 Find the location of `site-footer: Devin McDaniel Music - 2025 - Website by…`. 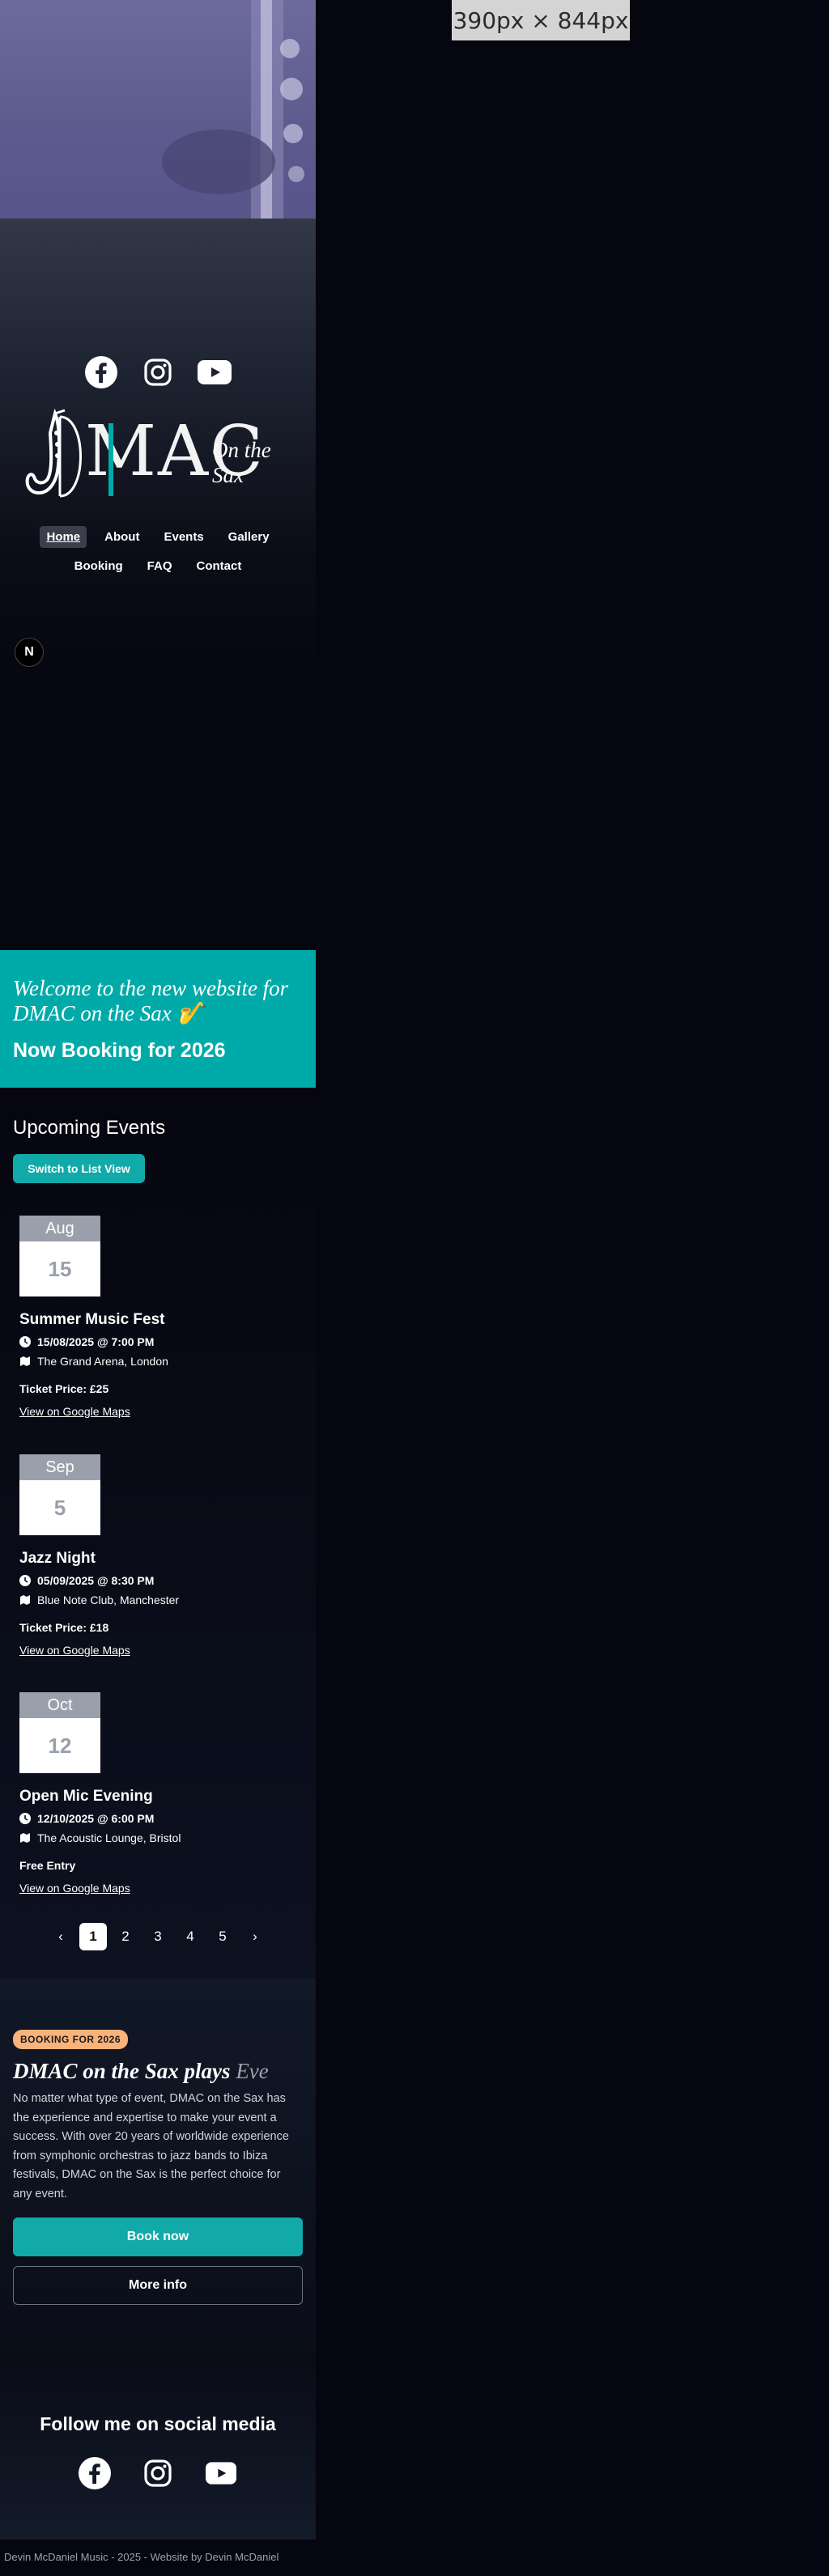

site-footer: Devin McDaniel Music - 2025 - Website by… is located at coordinates (158, 2558).